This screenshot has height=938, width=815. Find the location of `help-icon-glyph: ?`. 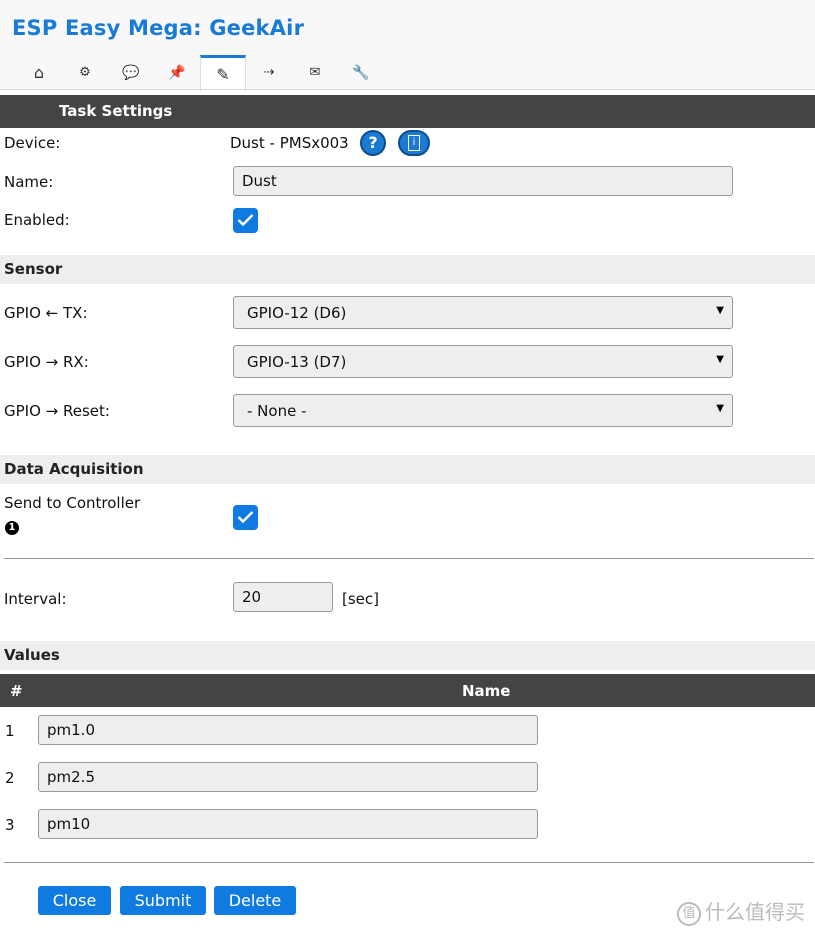

help-icon-glyph: ? is located at coordinates (373, 142).